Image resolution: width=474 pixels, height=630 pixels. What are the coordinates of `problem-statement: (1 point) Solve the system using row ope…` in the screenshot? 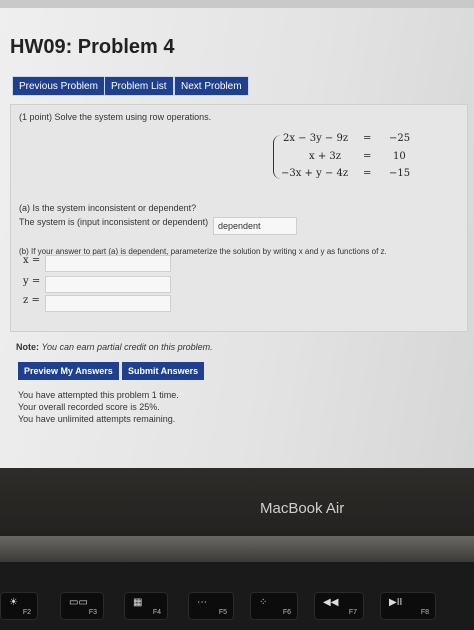 It's located at (115, 117).